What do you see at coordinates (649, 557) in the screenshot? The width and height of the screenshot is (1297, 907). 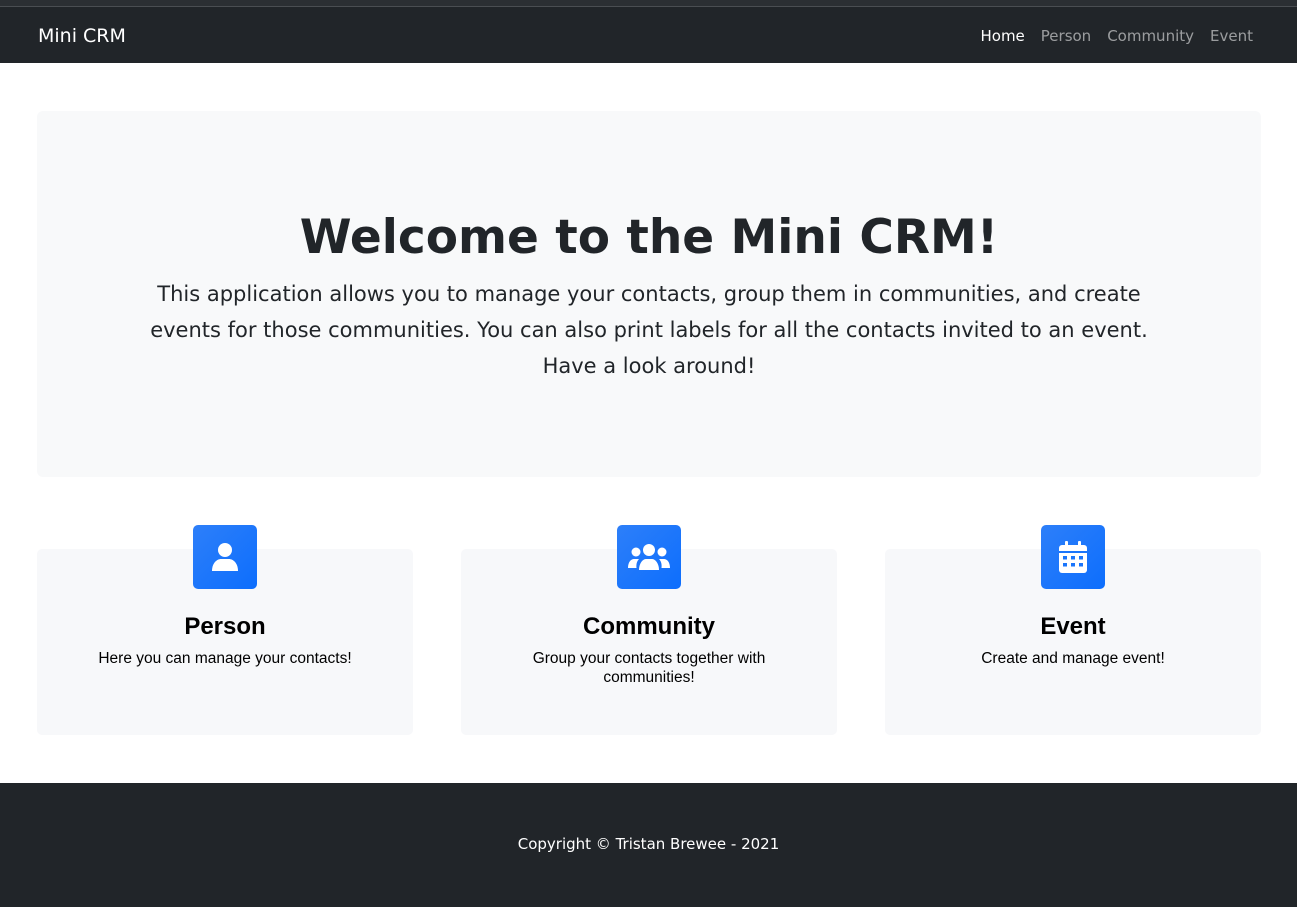 I see `users-icon` at bounding box center [649, 557].